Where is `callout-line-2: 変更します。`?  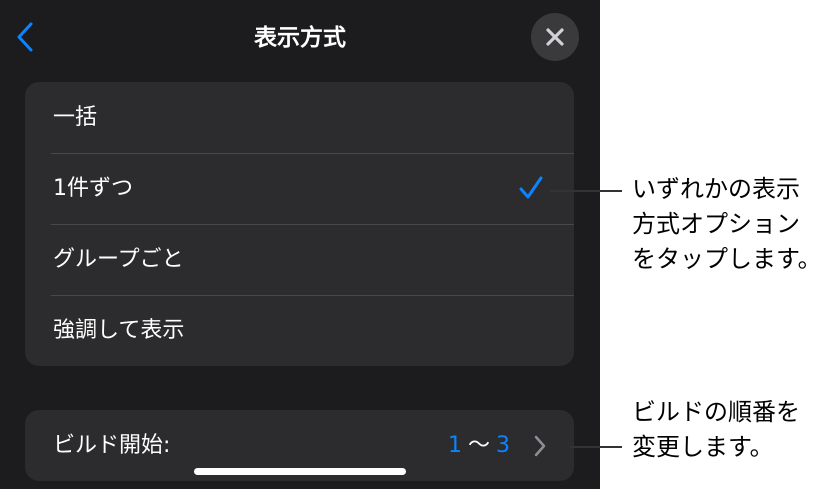
callout-line-2: 変更します。 is located at coordinates (703, 447).